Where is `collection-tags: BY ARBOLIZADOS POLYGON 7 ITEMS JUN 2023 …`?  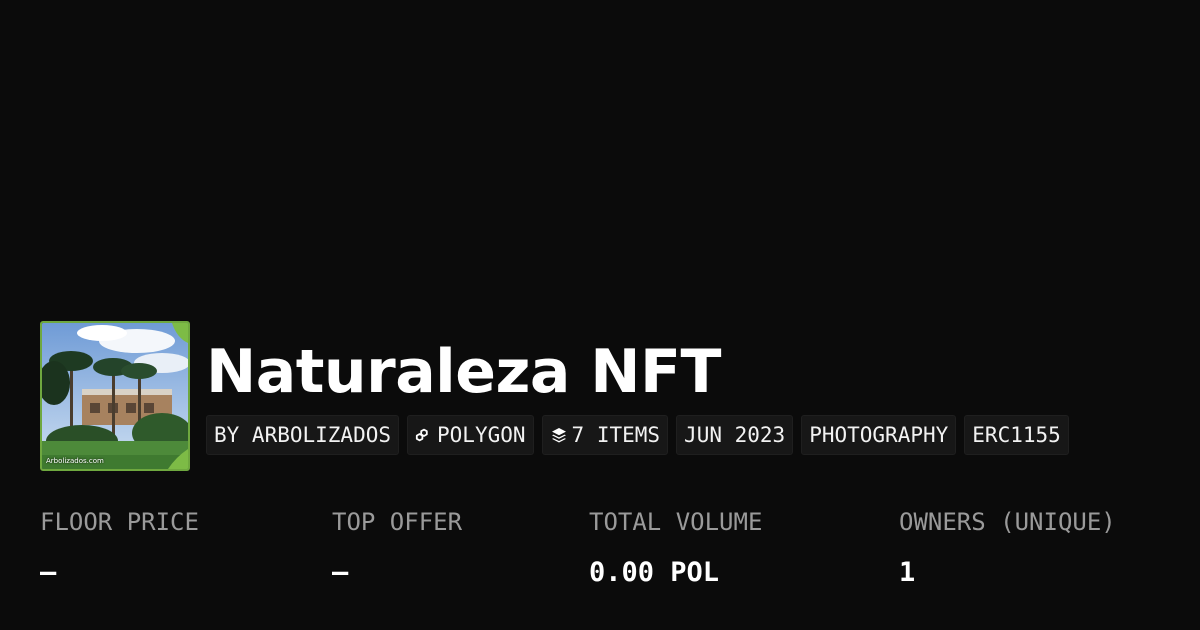 collection-tags: BY ARBOLIZADOS POLYGON 7 ITEMS JUN 2023 … is located at coordinates (637, 435).